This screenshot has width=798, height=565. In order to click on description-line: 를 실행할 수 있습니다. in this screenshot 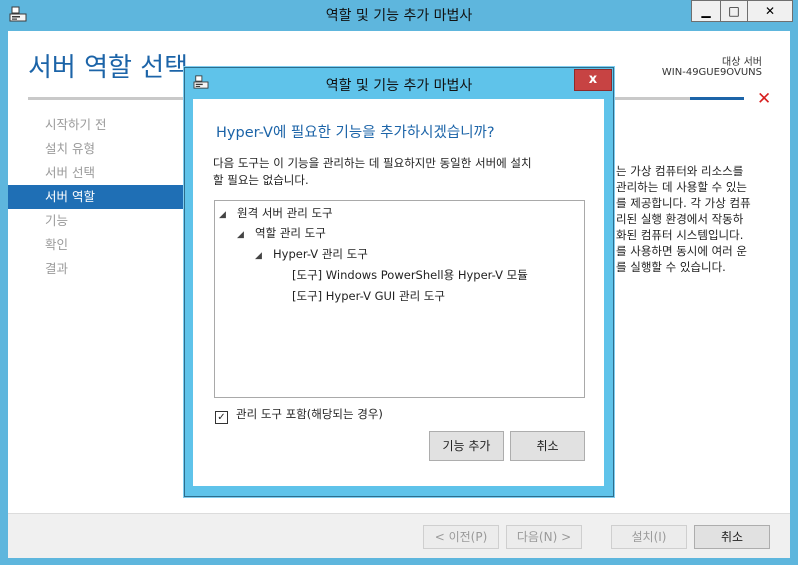, I will do `click(671, 267)`.